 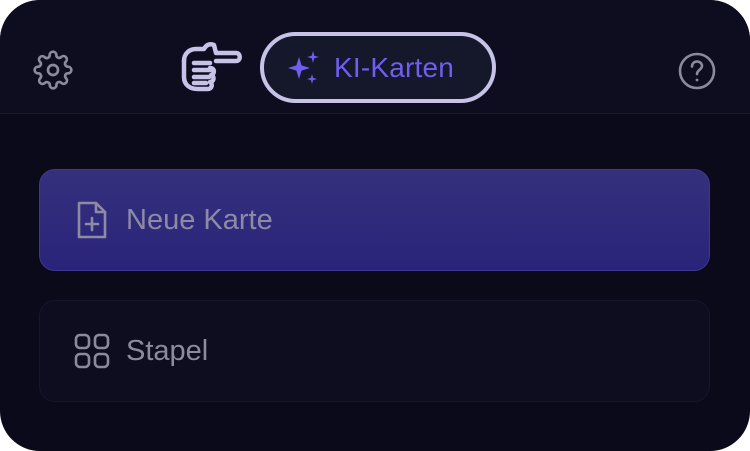 I want to click on settings-button, so click(x=53, y=70).